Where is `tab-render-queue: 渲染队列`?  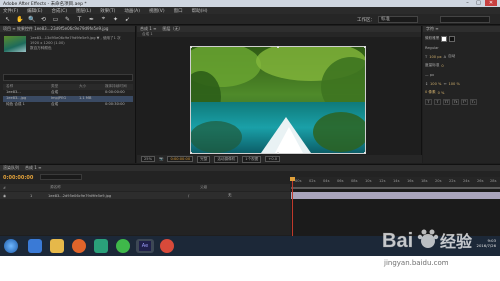 tab-render-queue: 渲染队列 is located at coordinates (11, 168).